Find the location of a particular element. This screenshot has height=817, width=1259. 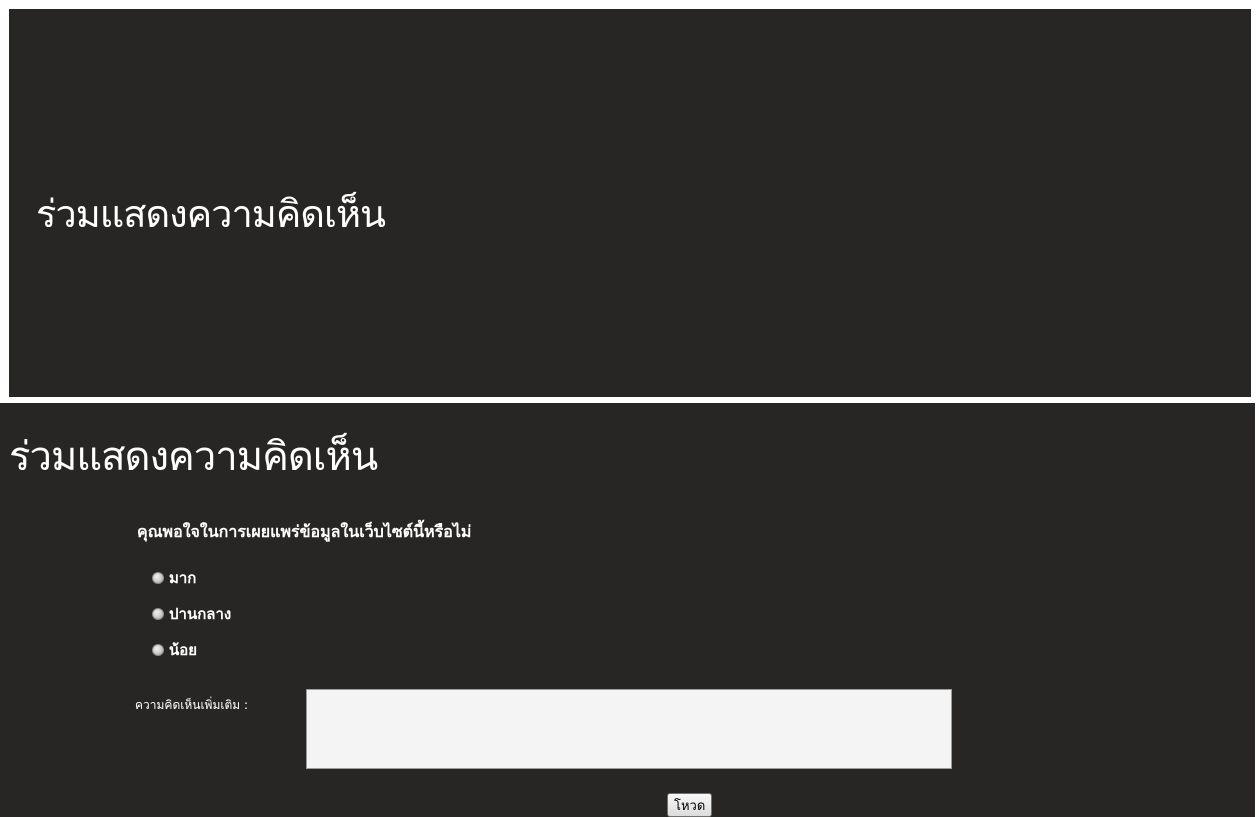

comment-label: ความคิดเห็นเพิ่มเติม : is located at coordinates (192, 705).